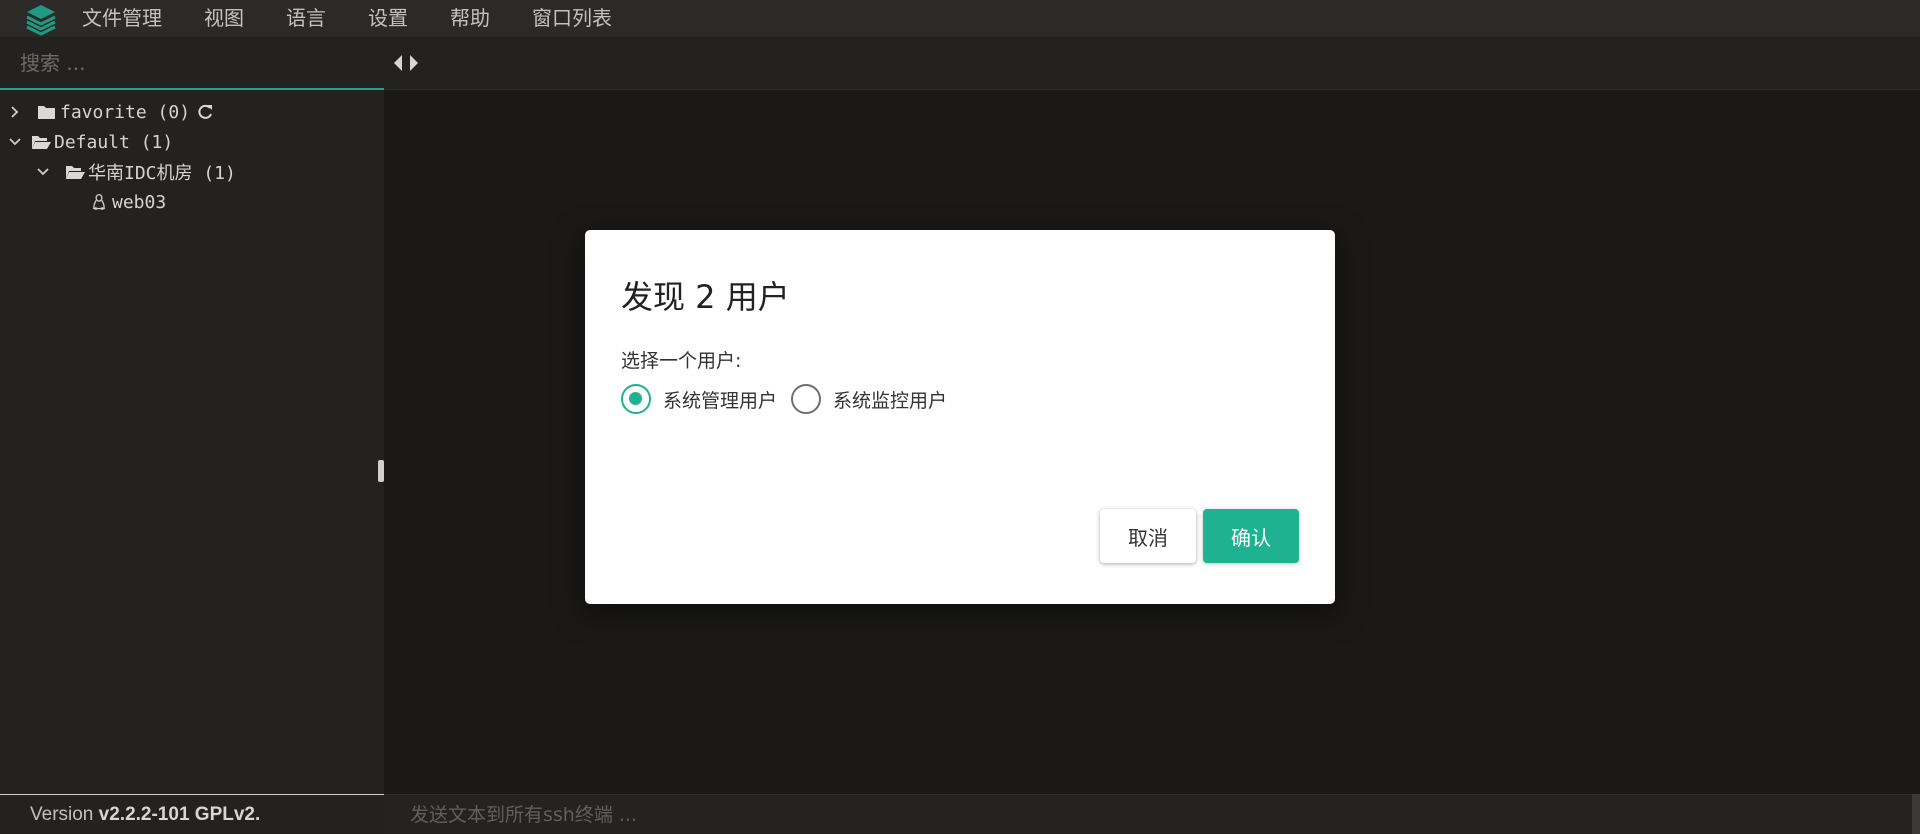  I want to click on radio-button-checked, so click(636, 399).